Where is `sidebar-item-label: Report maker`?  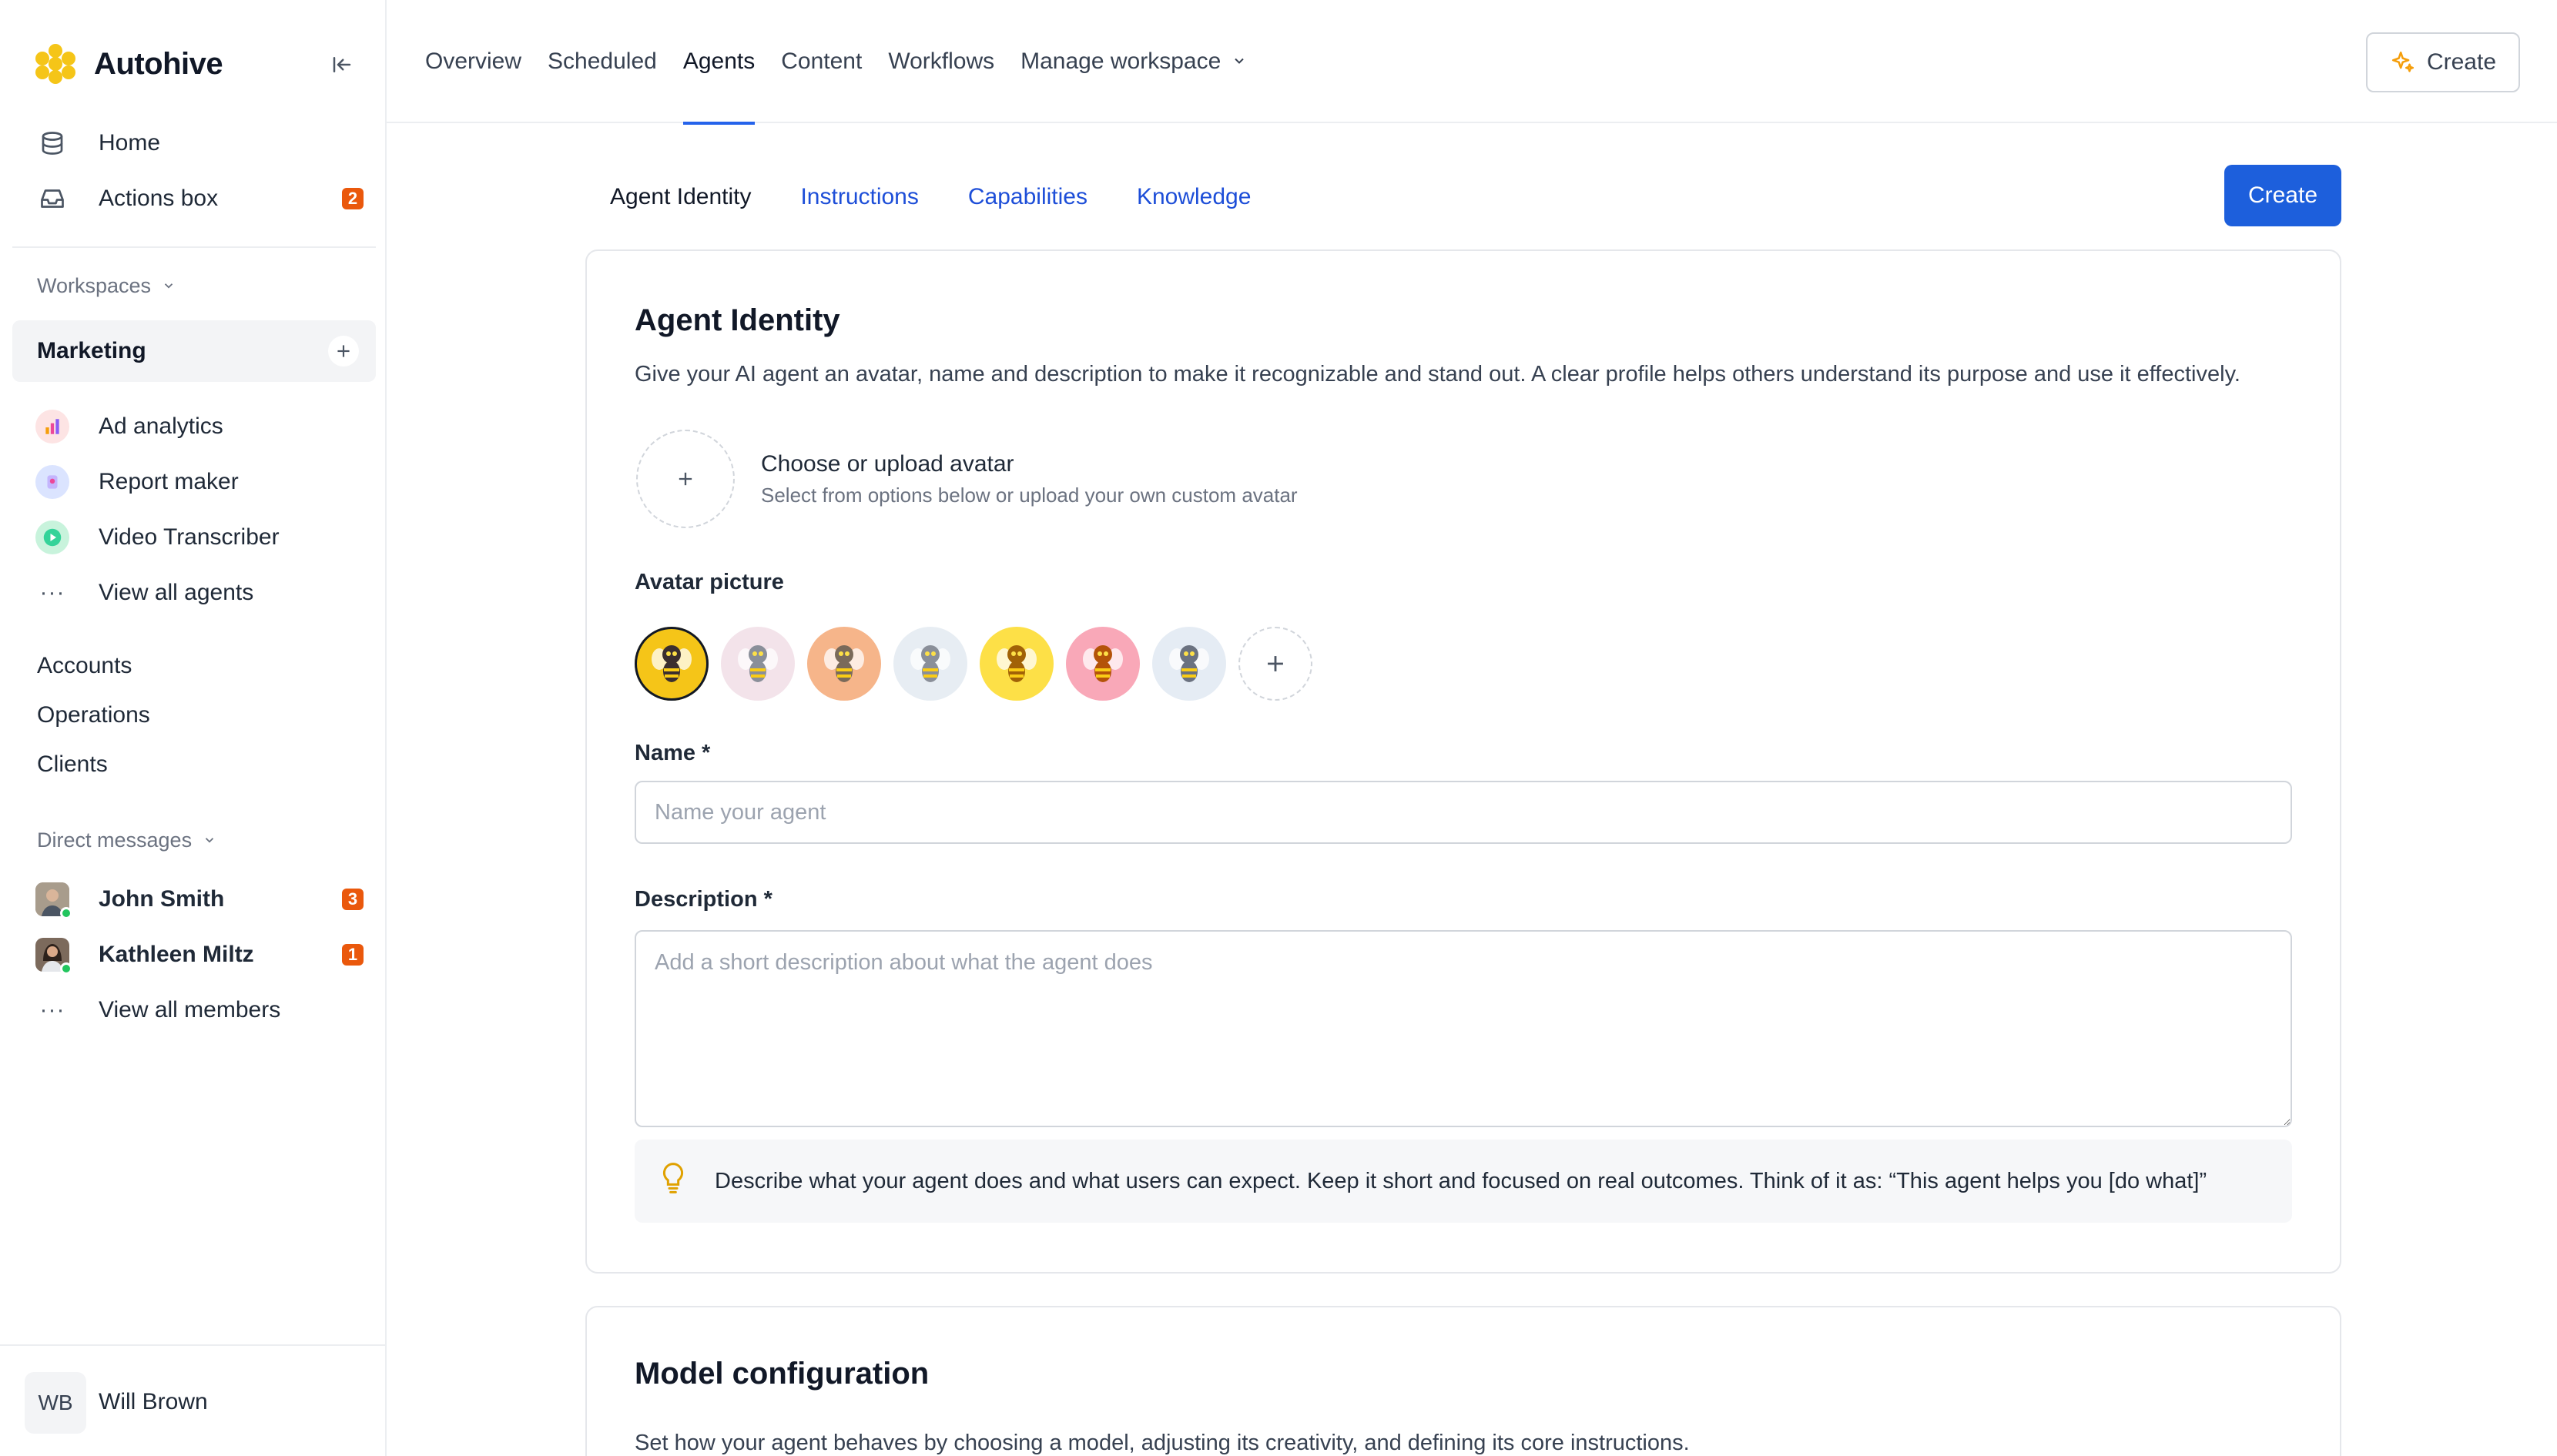
sidebar-item-label: Report maker is located at coordinates (169, 482).